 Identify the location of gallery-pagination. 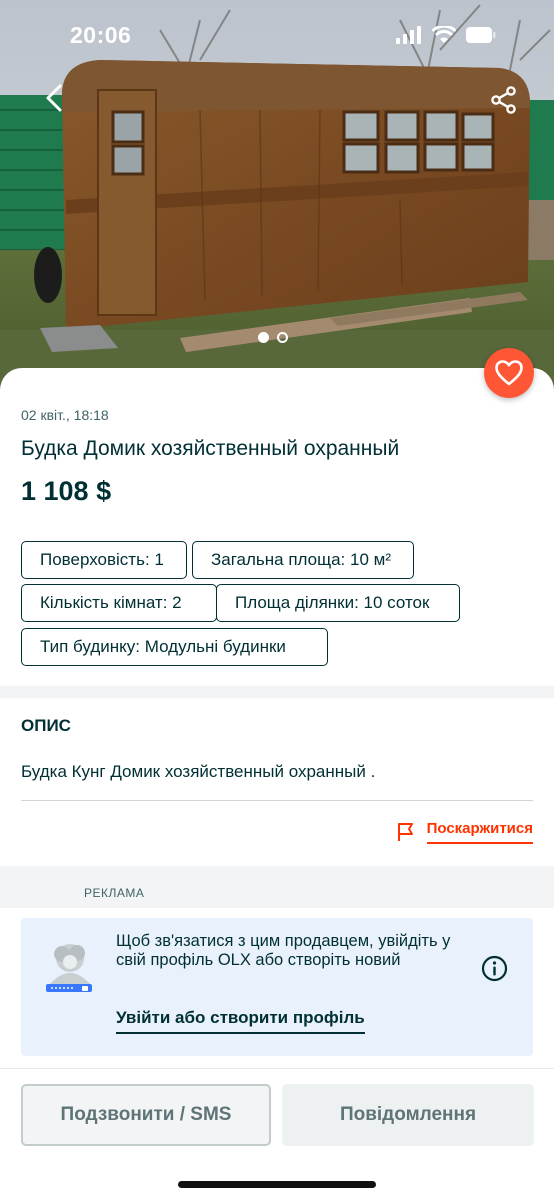
(273, 337).